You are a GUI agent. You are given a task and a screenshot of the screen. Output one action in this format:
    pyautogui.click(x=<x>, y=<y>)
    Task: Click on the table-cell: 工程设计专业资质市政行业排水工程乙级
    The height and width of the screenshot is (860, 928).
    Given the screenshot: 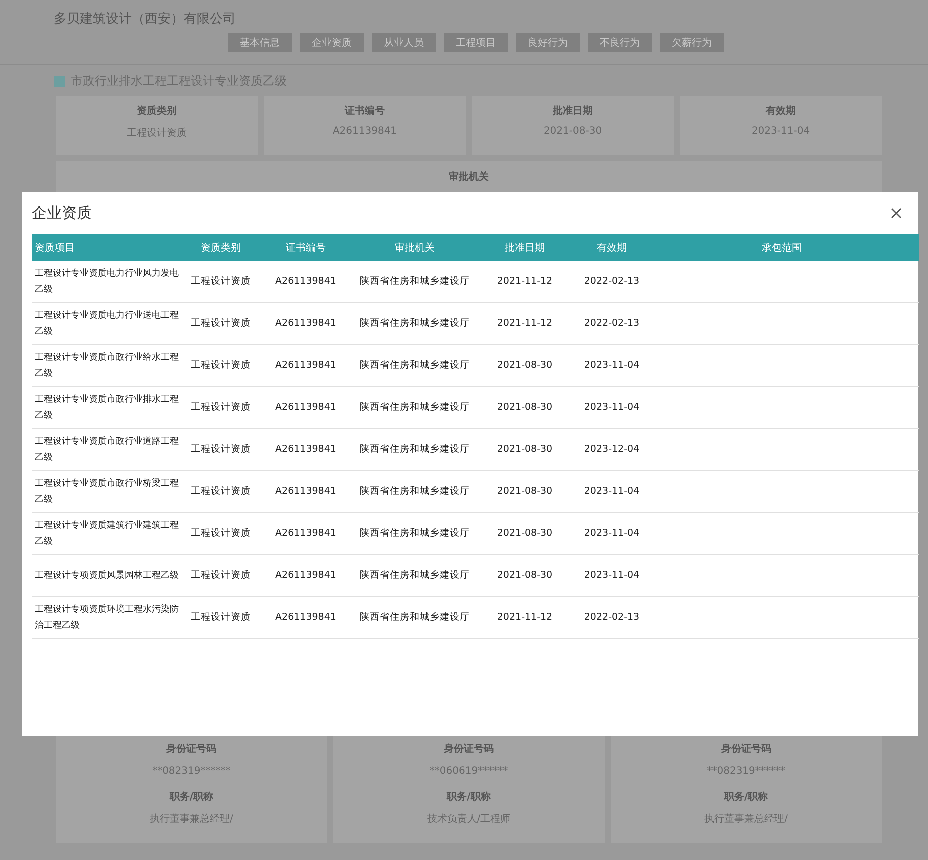 What is the action you would take?
    pyautogui.click(x=110, y=407)
    